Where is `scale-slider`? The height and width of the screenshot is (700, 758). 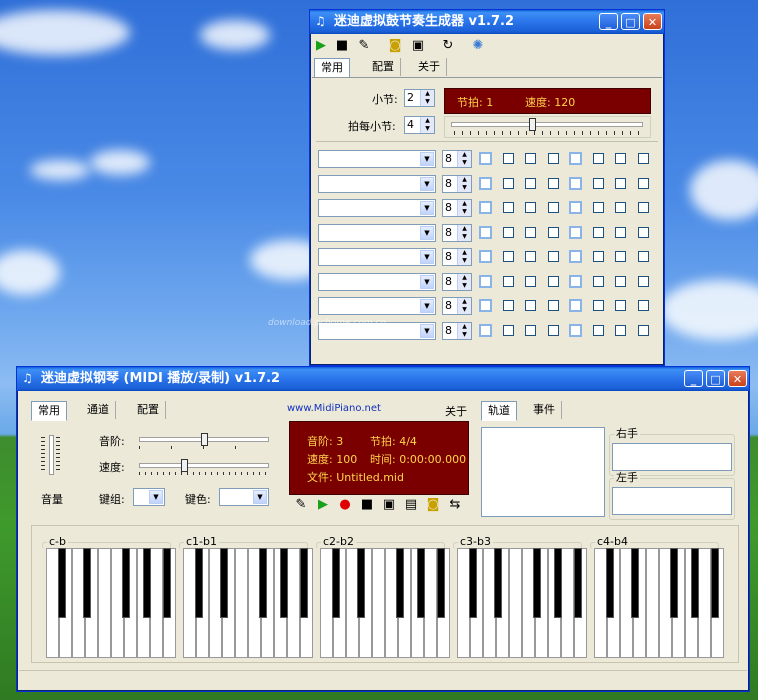
scale-slider is located at coordinates (203, 440).